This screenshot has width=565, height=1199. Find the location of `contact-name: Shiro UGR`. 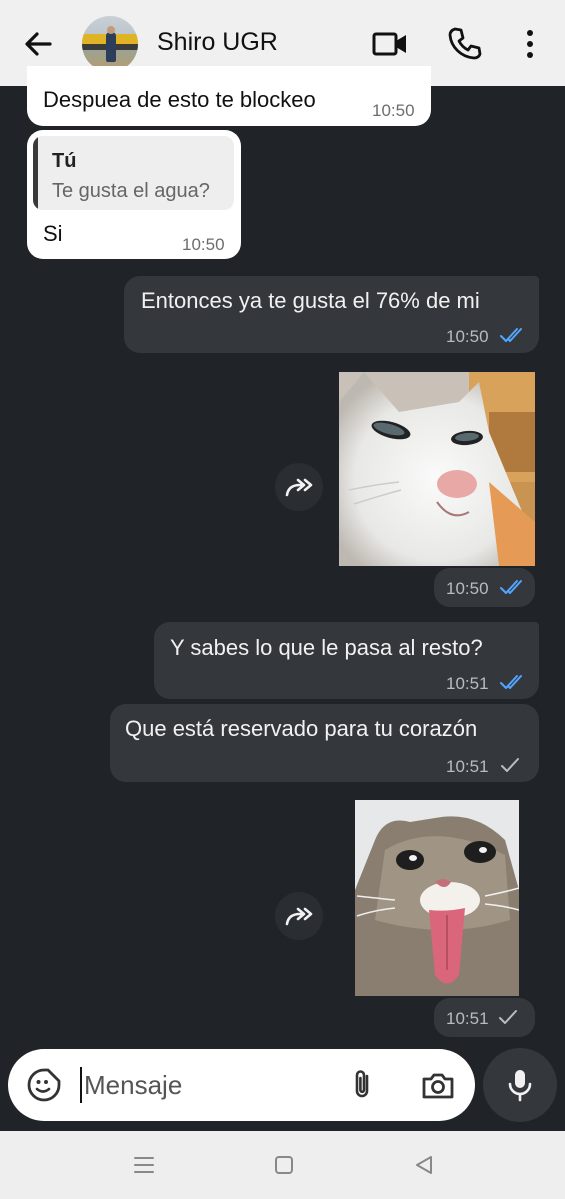

contact-name: Shiro UGR is located at coordinates (217, 42).